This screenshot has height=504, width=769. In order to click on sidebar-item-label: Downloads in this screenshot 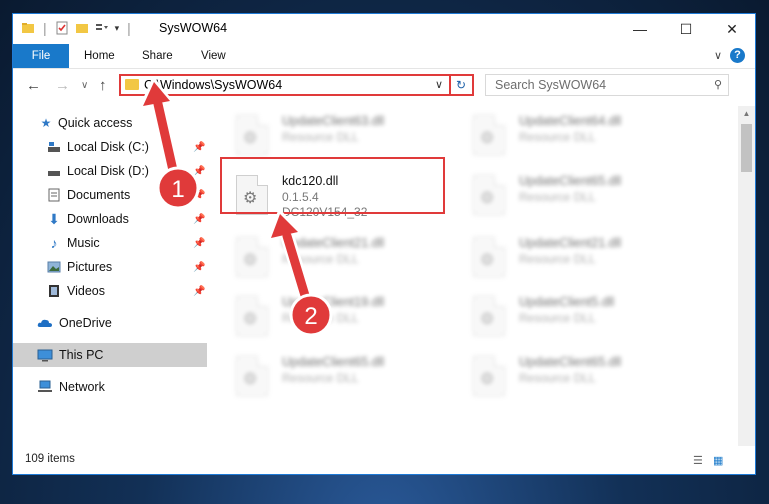, I will do `click(98, 219)`.